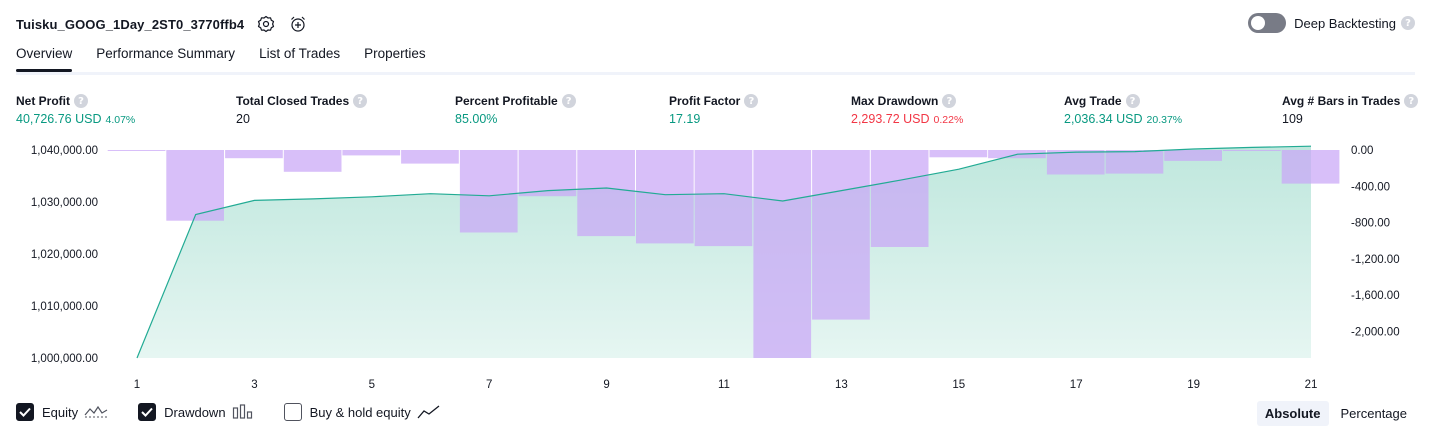  I want to click on metric-label: Avg Trade, so click(1093, 101).